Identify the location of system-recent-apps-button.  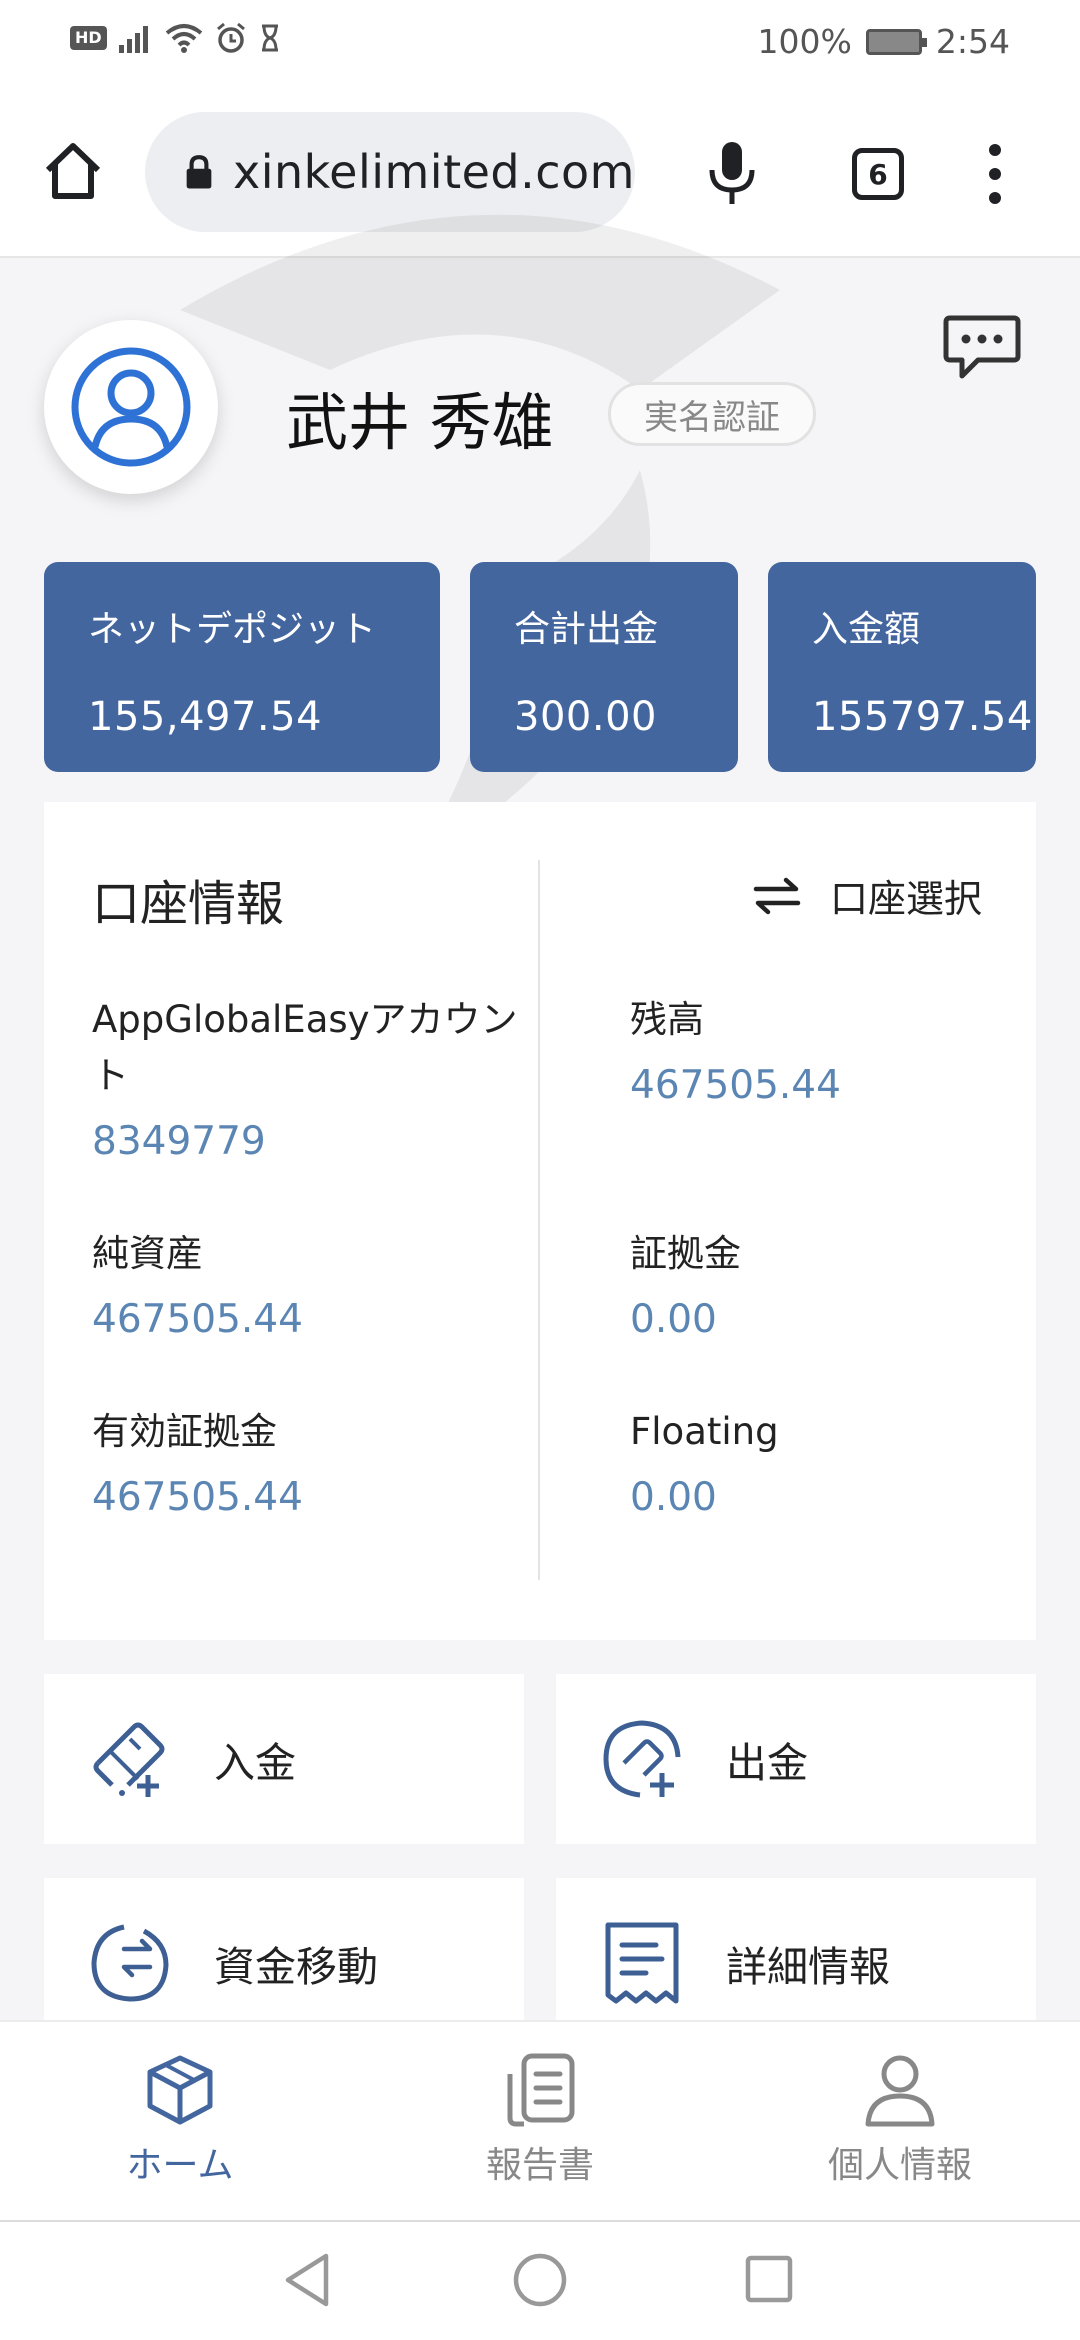
(769, 2281).